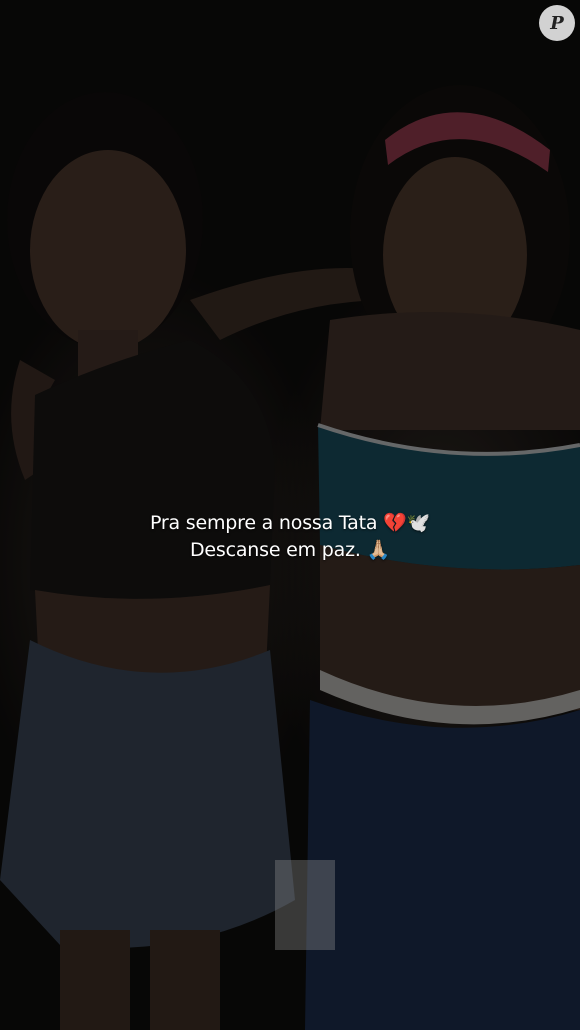  I want to click on purepeople-logo-icon: P, so click(557, 23).